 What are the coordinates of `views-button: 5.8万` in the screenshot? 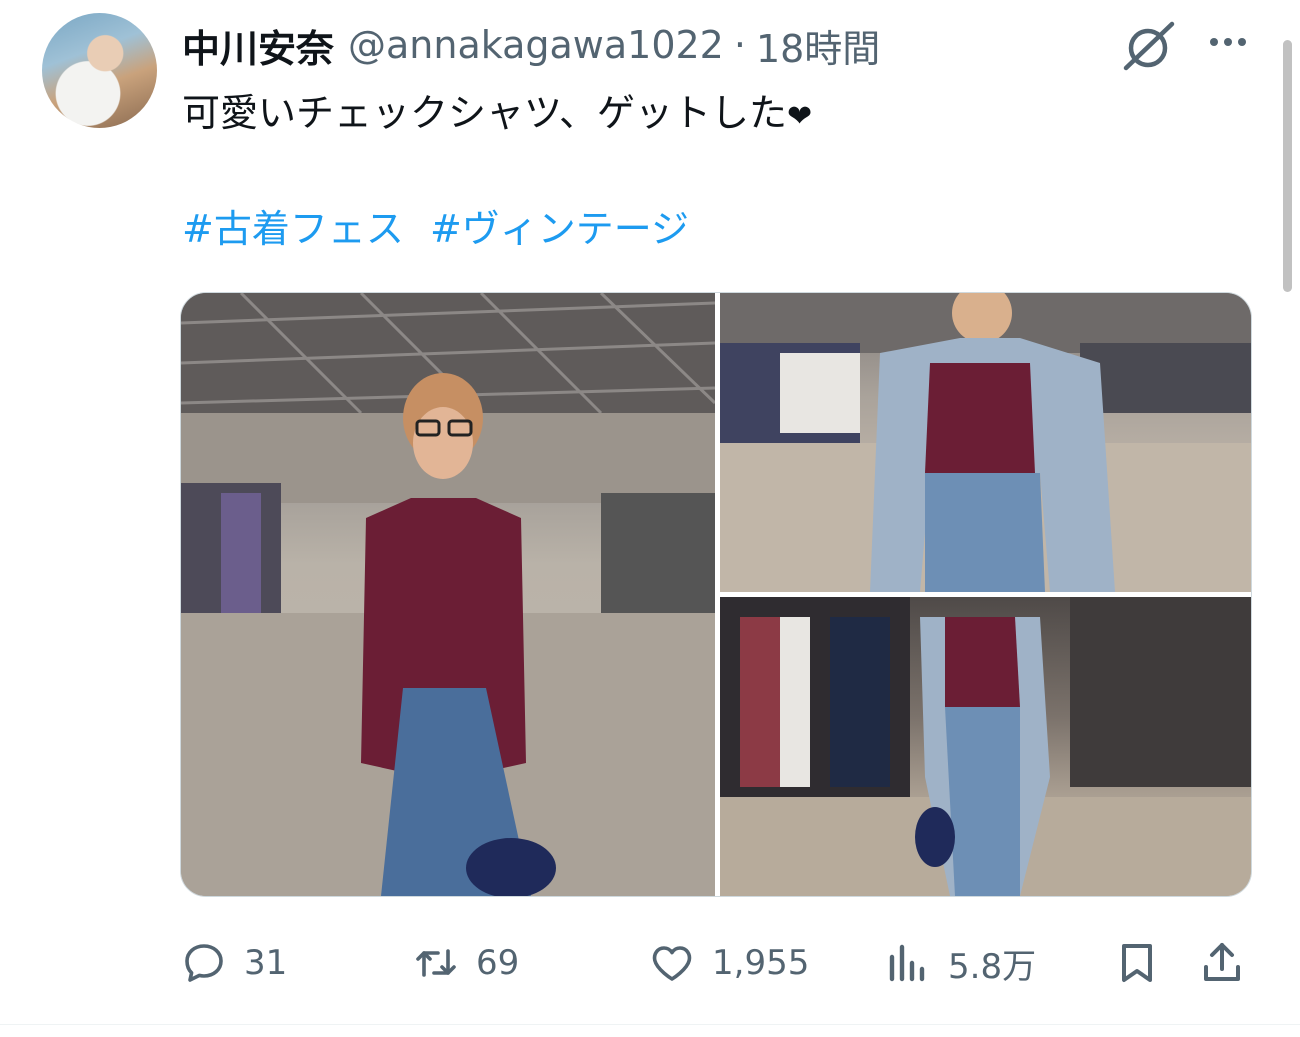 It's located at (960, 963).